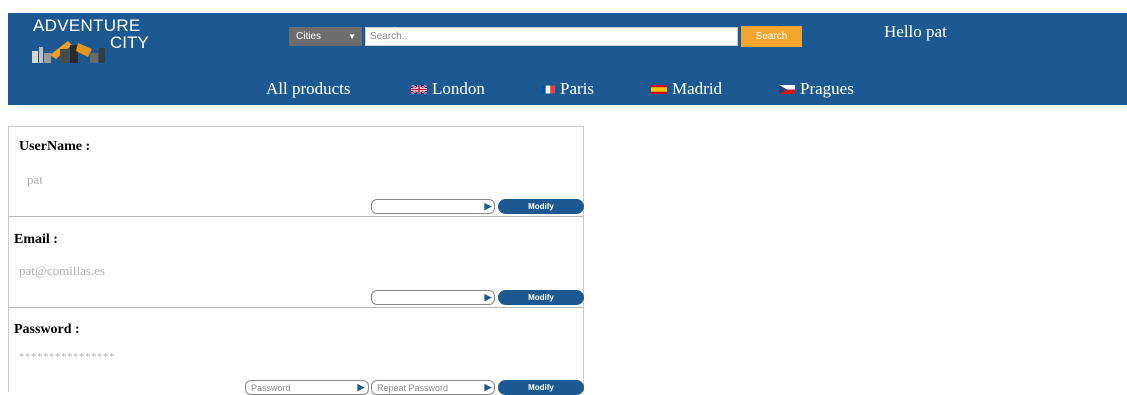 The image size is (1127, 395). Describe the element at coordinates (541, 206) in the screenshot. I see `modify-username-button: Modify` at that location.